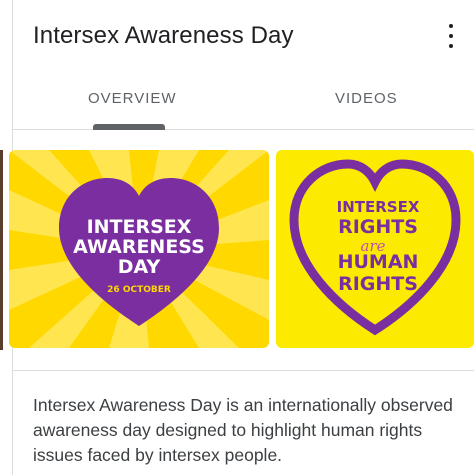 The width and height of the screenshot is (474, 475). Describe the element at coordinates (378, 227) in the screenshot. I see `image2-line2: RIGHTS` at that location.